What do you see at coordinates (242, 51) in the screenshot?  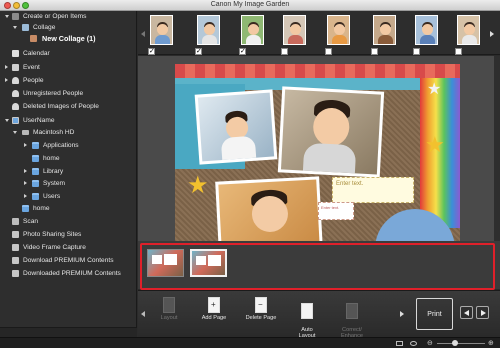 I see `checkbox-thumbnail-3: ✓` at bounding box center [242, 51].